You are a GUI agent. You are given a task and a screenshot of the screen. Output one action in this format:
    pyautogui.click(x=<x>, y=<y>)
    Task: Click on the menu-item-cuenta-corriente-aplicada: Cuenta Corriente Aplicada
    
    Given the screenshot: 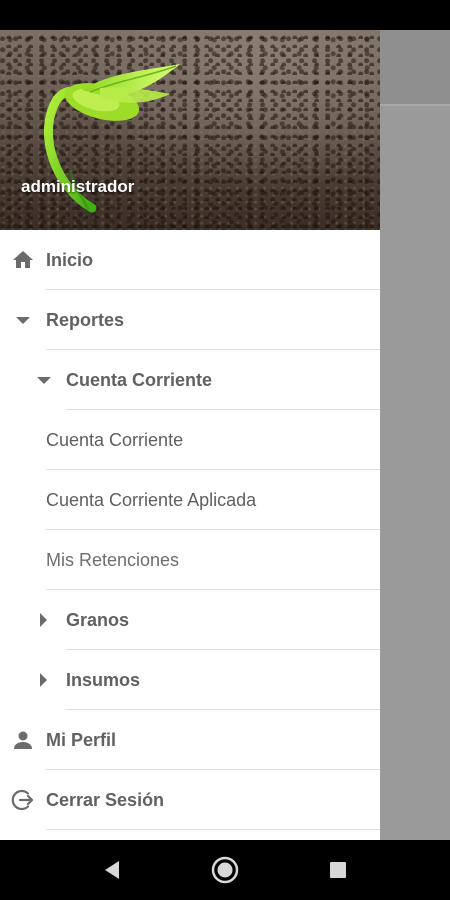 What is the action you would take?
    pyautogui.click(x=190, y=500)
    